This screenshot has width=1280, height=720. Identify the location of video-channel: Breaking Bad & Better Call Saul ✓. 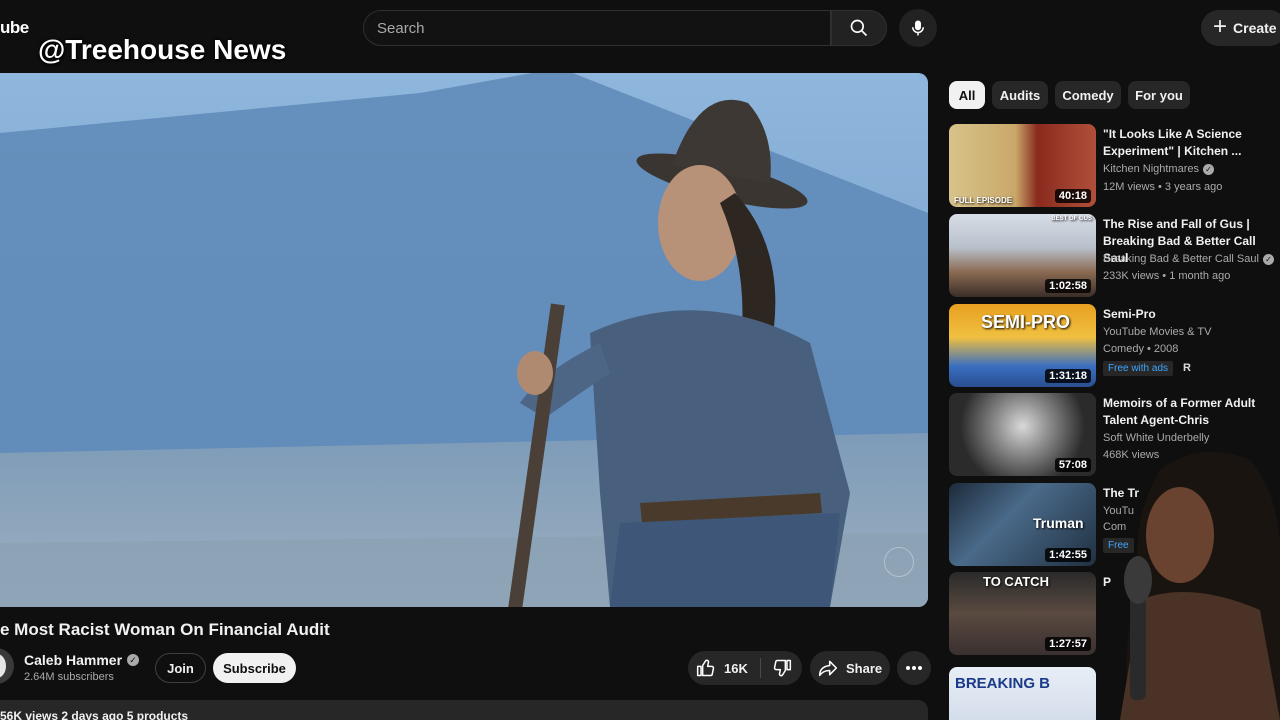
(1188, 259).